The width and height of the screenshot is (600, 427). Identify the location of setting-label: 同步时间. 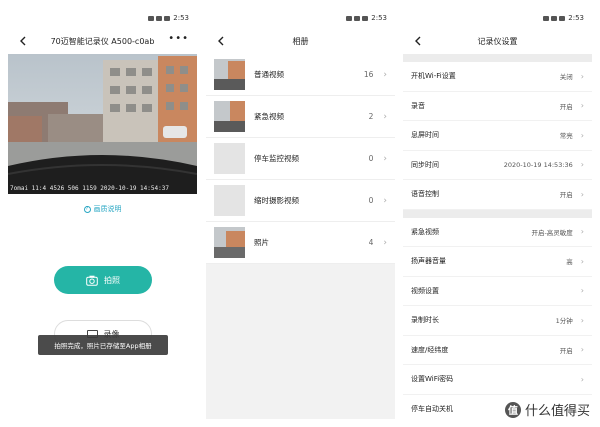
(425, 164).